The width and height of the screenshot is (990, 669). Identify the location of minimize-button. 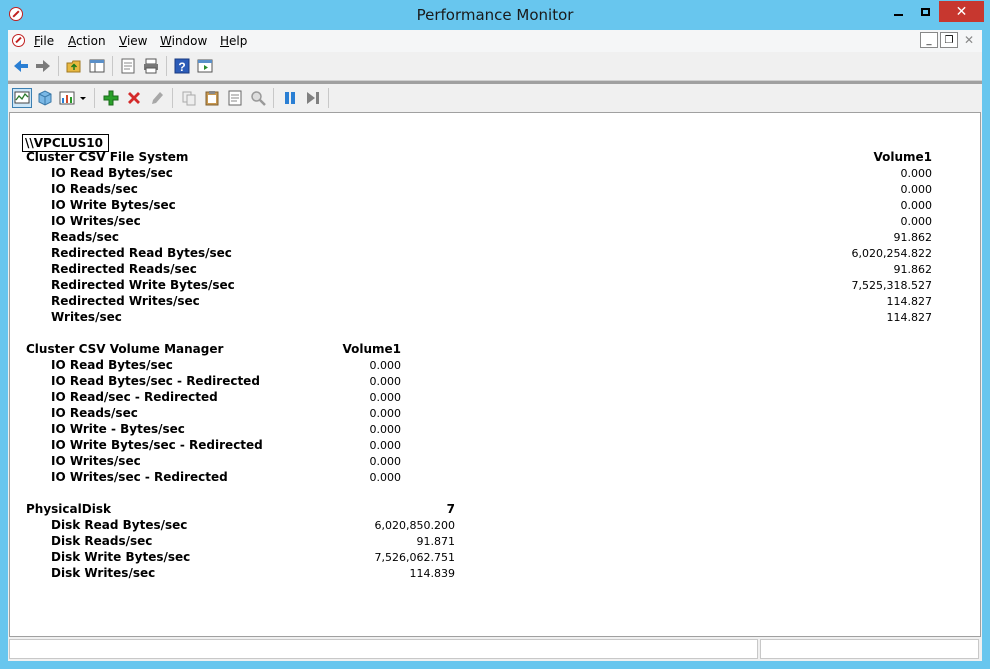
(898, 11).